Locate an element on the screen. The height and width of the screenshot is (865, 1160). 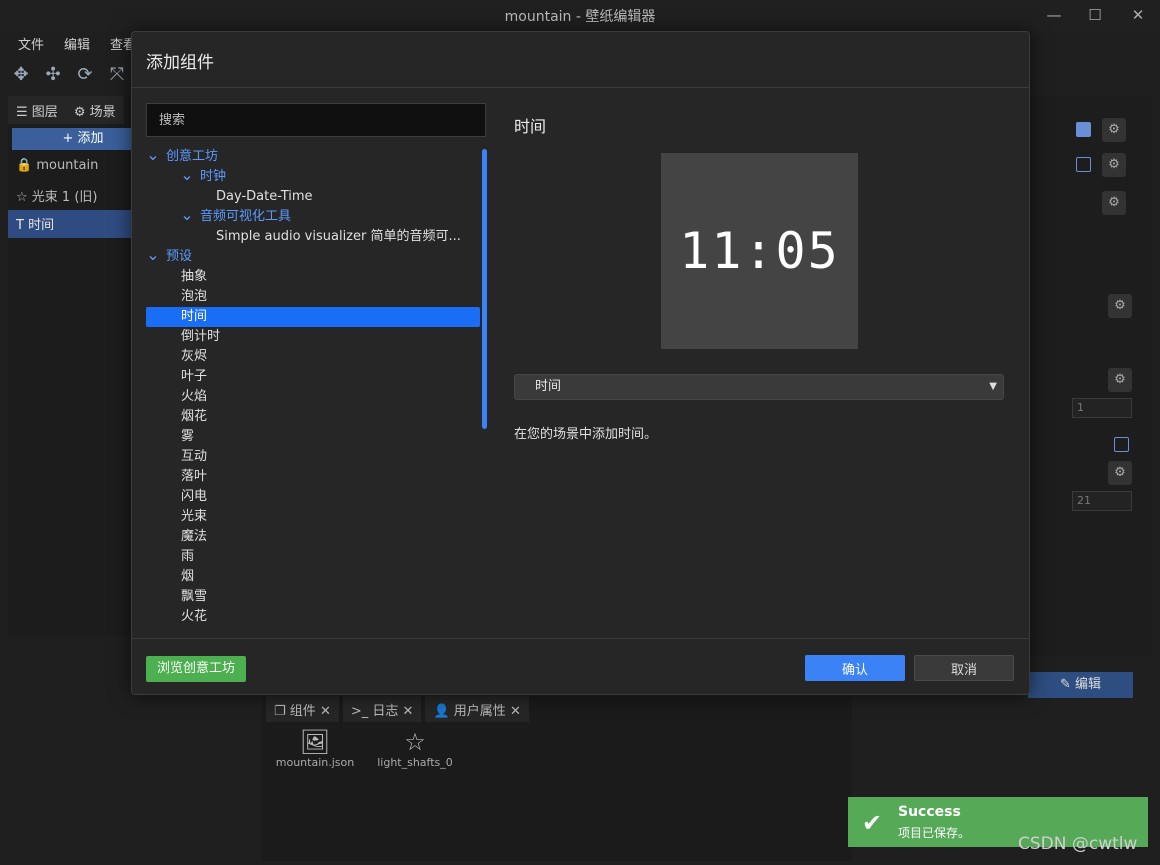
tree-label: 魔法 is located at coordinates (194, 536).